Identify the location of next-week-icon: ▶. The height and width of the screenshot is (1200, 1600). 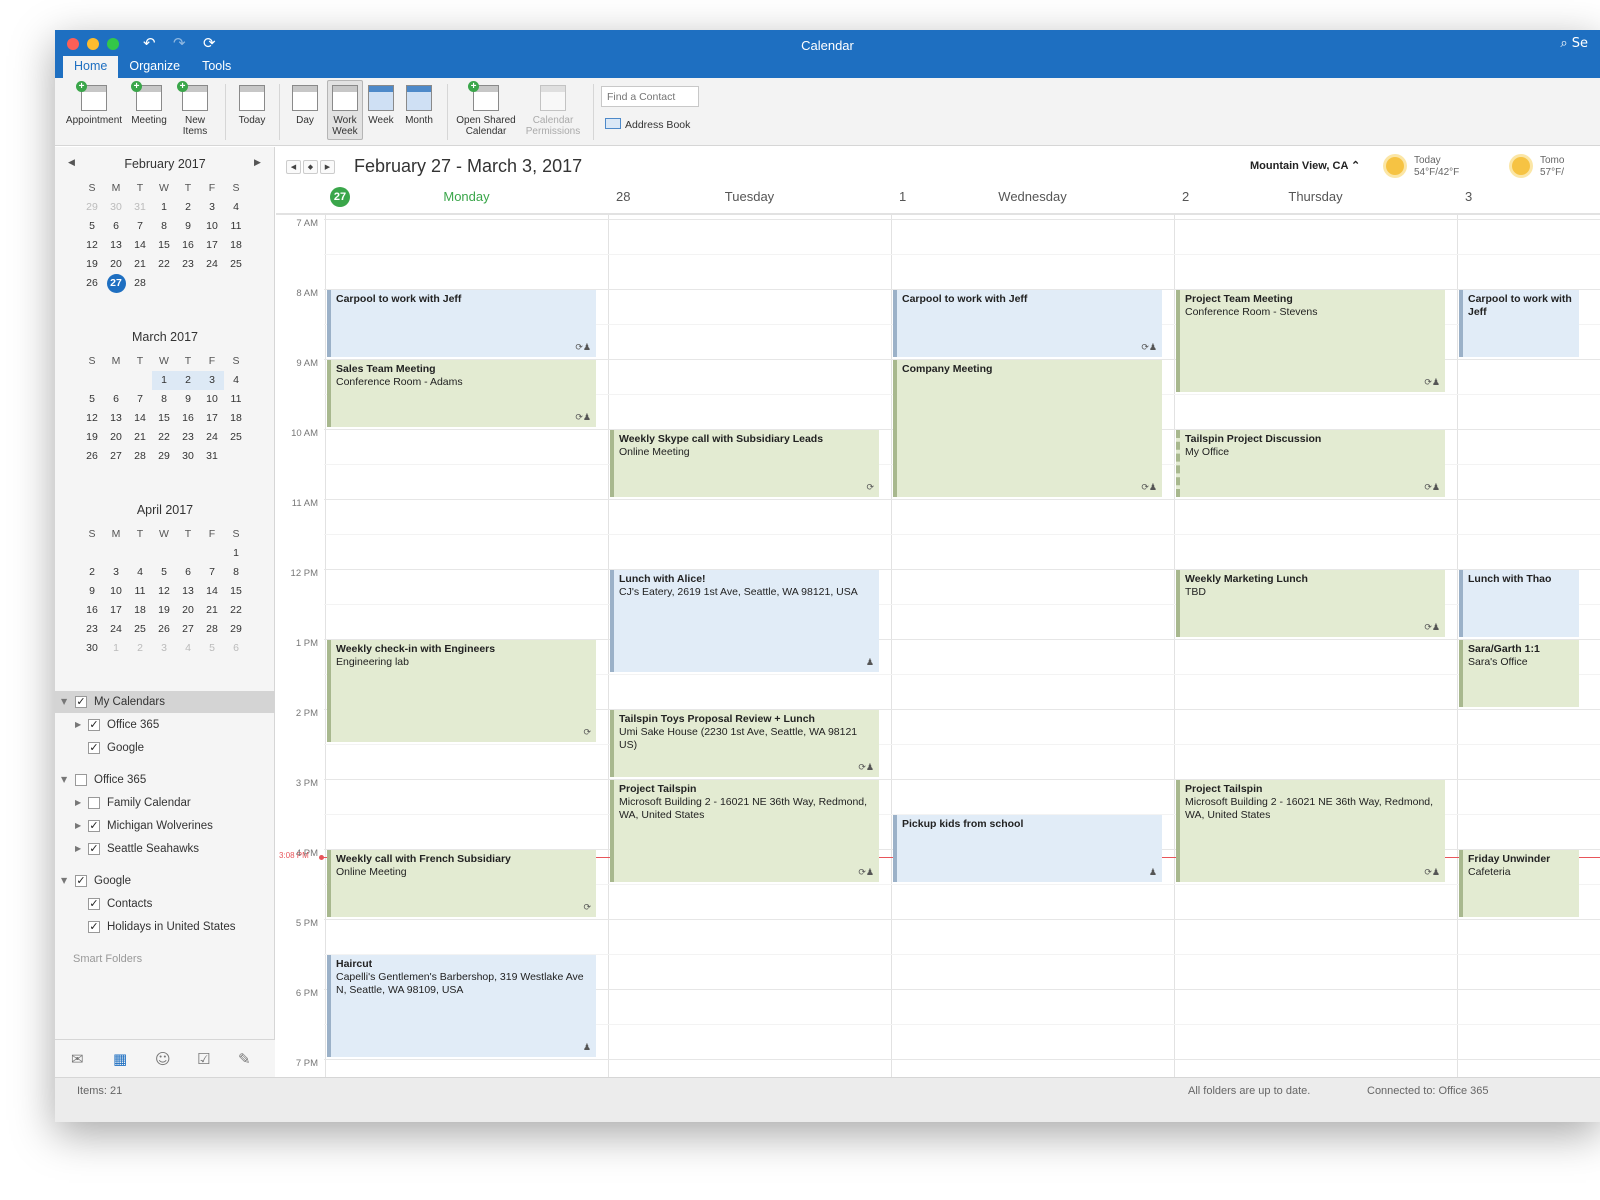
(327, 167).